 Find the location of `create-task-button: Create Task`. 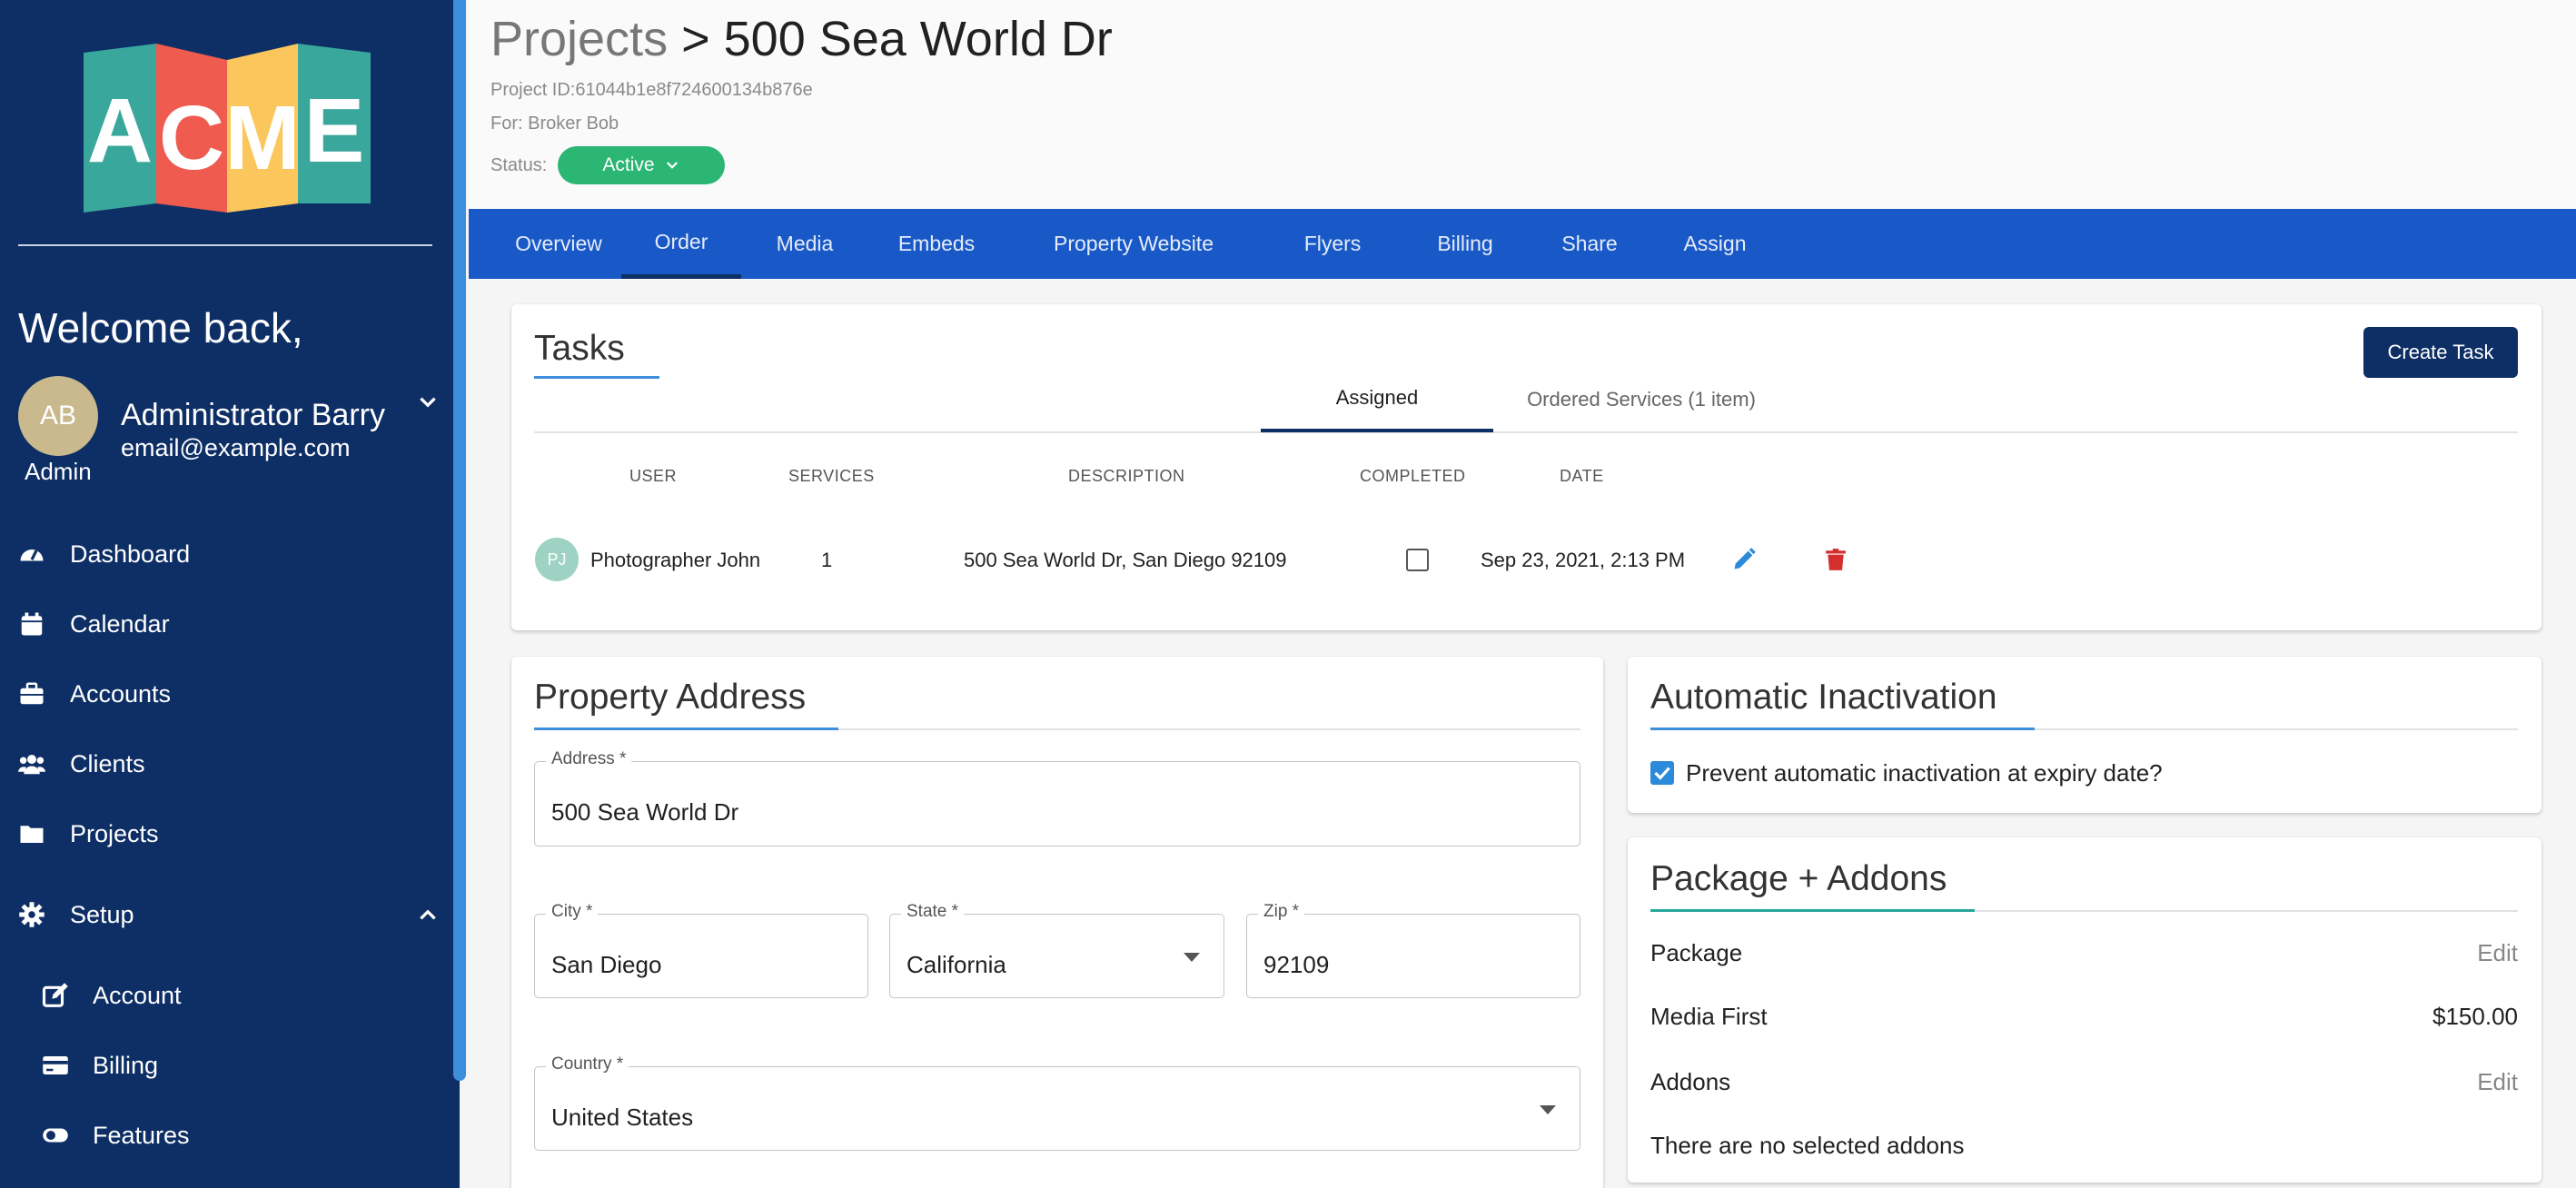

create-task-button: Create Task is located at coordinates (2440, 352).